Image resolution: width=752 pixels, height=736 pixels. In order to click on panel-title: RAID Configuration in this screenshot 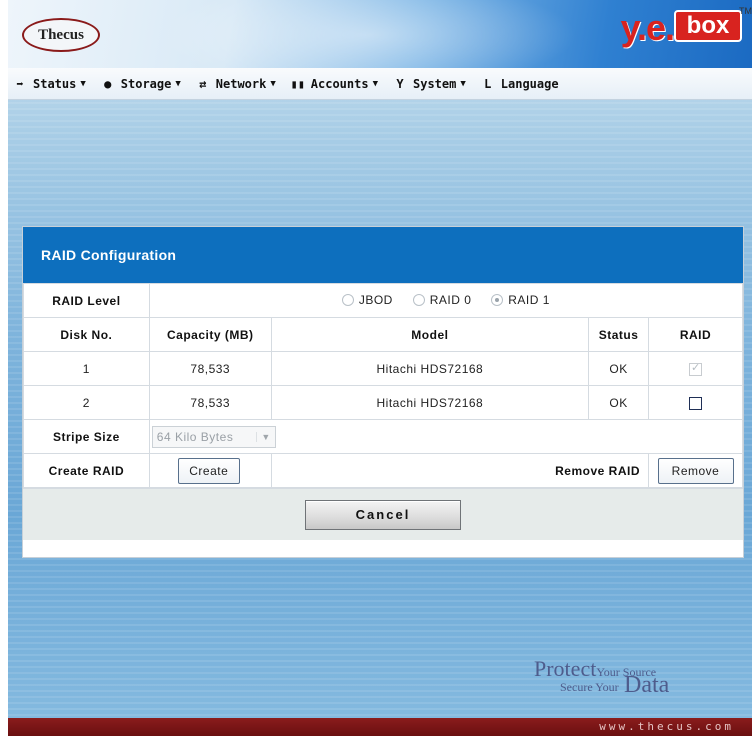, I will do `click(383, 255)`.